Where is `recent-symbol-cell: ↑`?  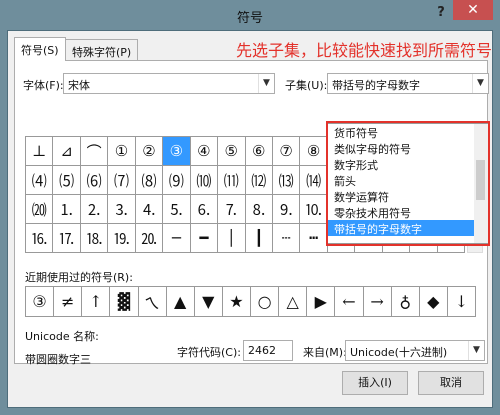
recent-symbol-cell: ↑ is located at coordinates (96, 301).